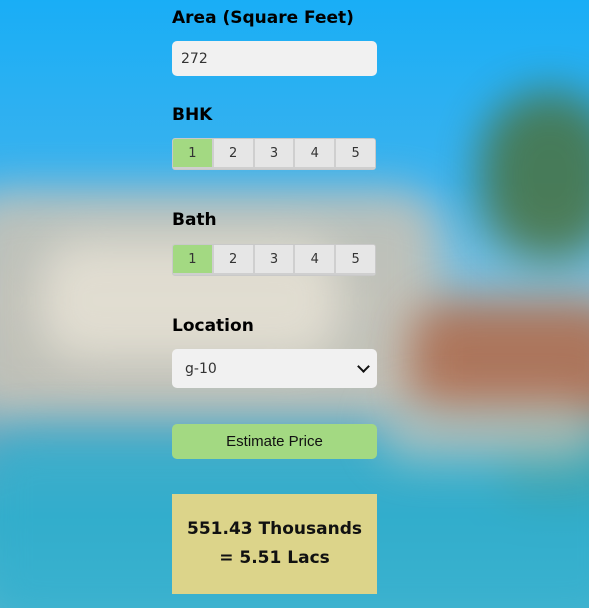 The width and height of the screenshot is (589, 608). What do you see at coordinates (234, 154) in the screenshot?
I see `bhk-option-2: 2` at bounding box center [234, 154].